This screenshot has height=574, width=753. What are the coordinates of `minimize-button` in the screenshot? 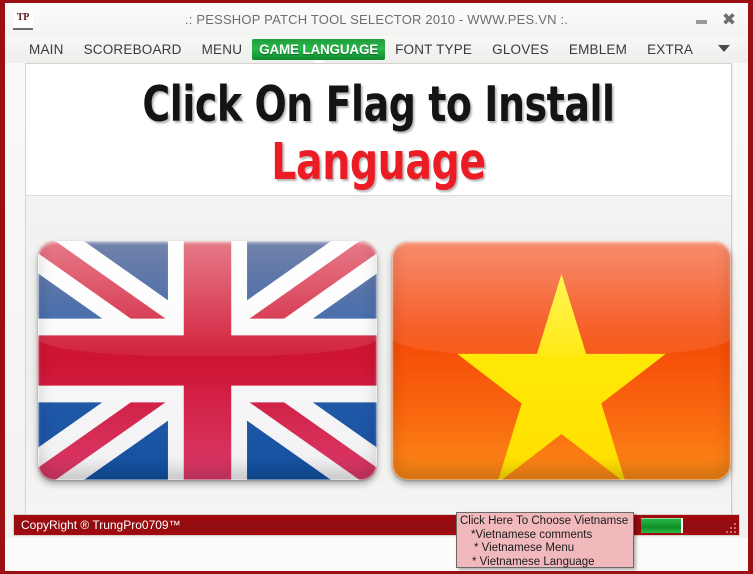 It's located at (701, 20).